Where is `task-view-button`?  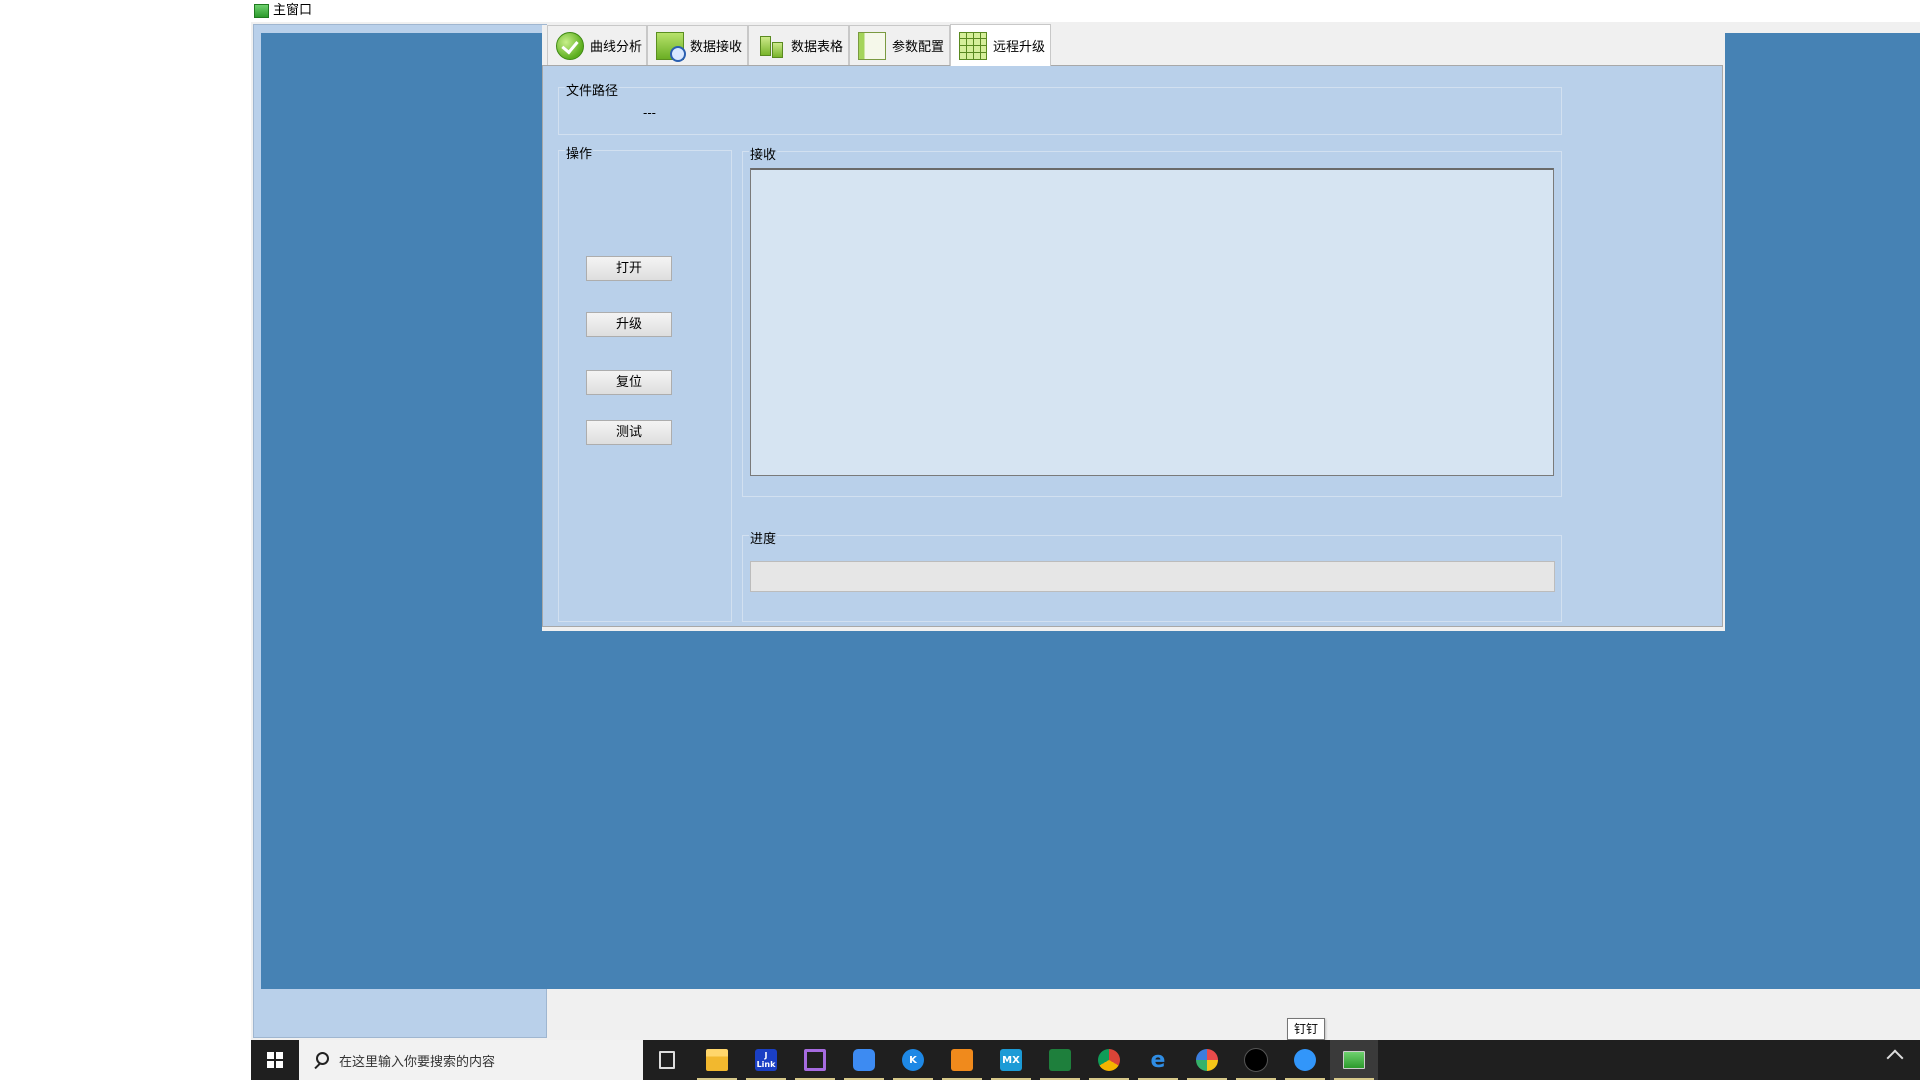
task-view-button is located at coordinates (667, 1060).